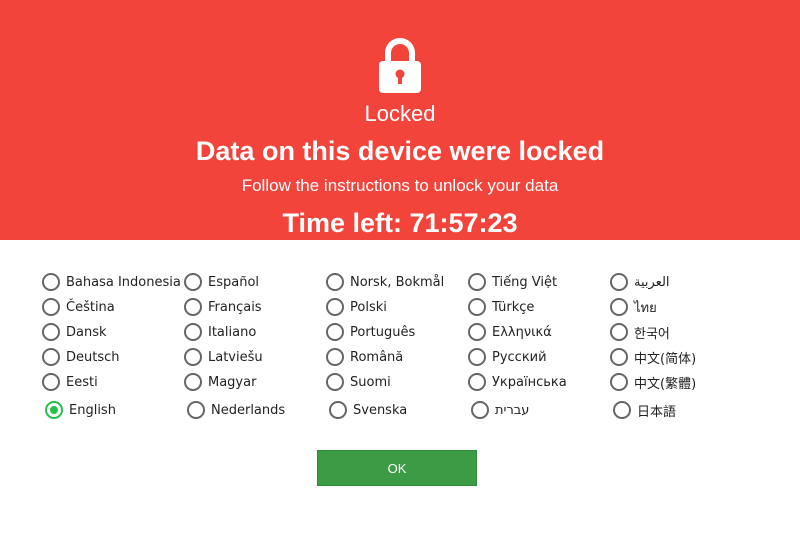 The height and width of the screenshot is (560, 800). What do you see at coordinates (54, 410) in the screenshot?
I see `radio-button-selected` at bounding box center [54, 410].